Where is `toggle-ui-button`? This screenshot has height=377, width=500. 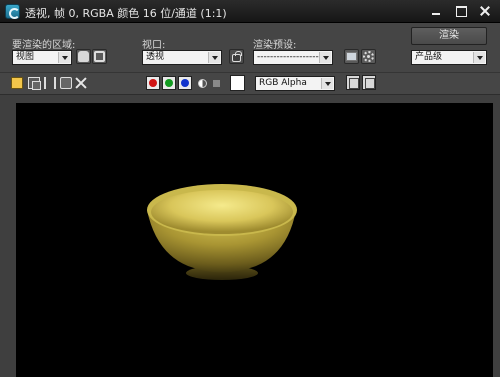
toggle-ui-button is located at coordinates (369, 82).